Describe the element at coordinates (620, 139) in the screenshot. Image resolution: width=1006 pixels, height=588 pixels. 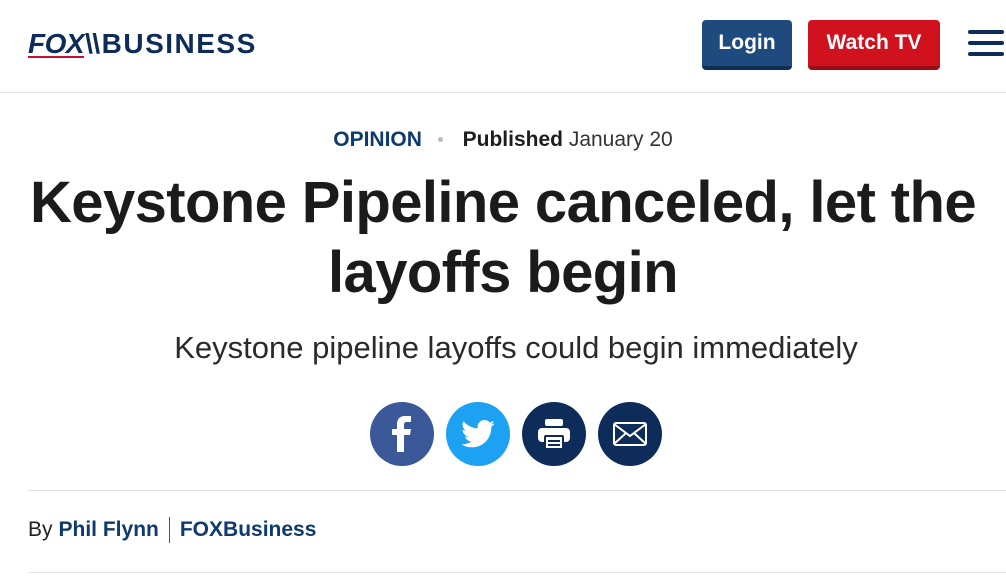
I see `published-date: January 20` at that location.